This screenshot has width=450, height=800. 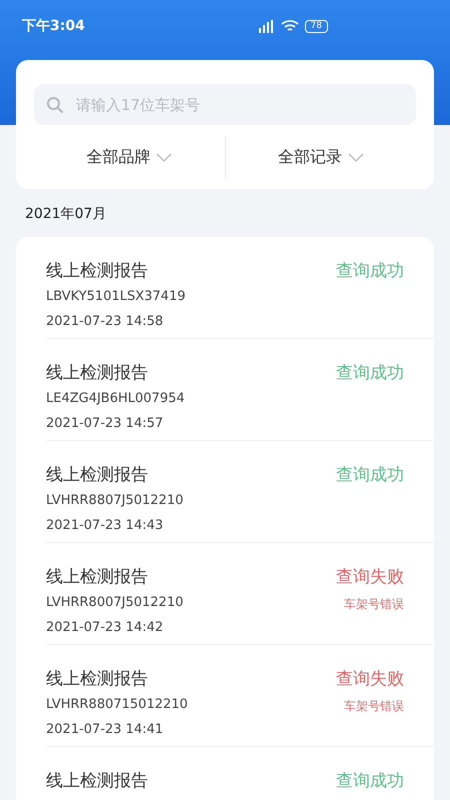 I want to click on record-time: 2021-07-23 14:43, so click(x=105, y=526).